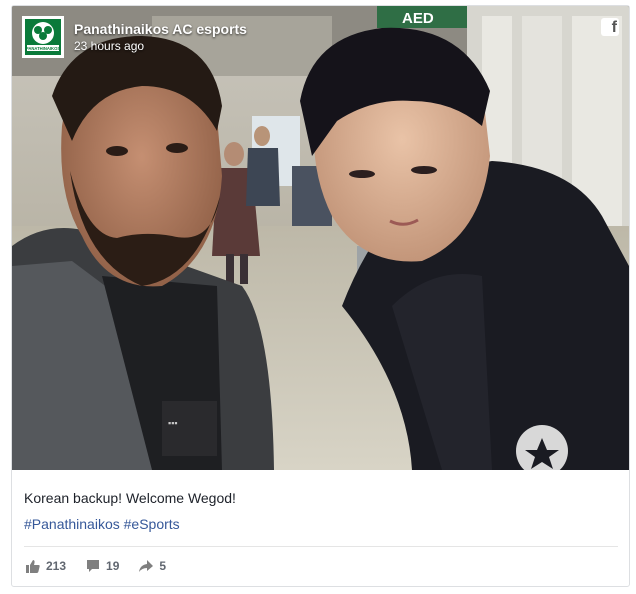 This screenshot has height=594, width=636. I want to click on comment-icon, so click(93, 566).